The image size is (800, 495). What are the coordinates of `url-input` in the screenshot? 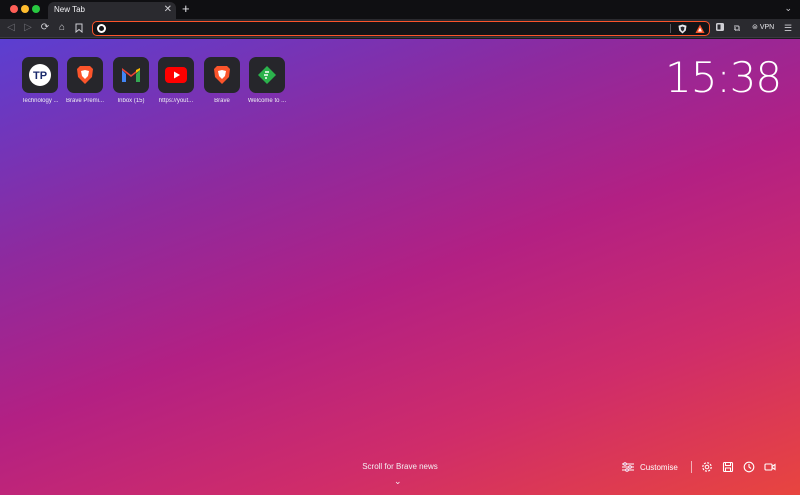 It's located at (391, 28).